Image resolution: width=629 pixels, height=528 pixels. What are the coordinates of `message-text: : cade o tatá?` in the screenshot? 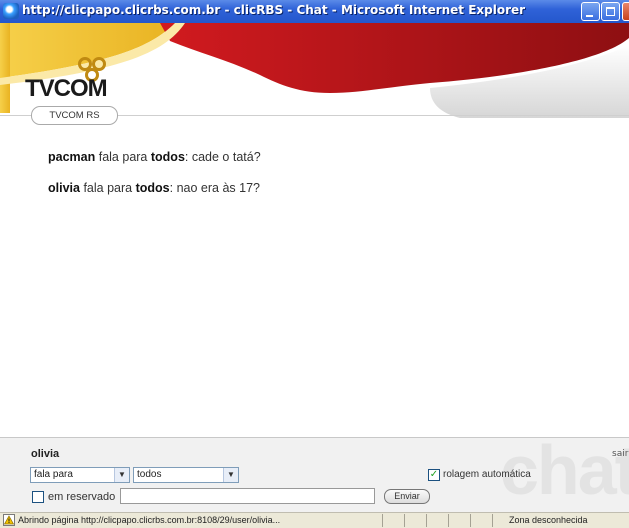 It's located at (222, 157).